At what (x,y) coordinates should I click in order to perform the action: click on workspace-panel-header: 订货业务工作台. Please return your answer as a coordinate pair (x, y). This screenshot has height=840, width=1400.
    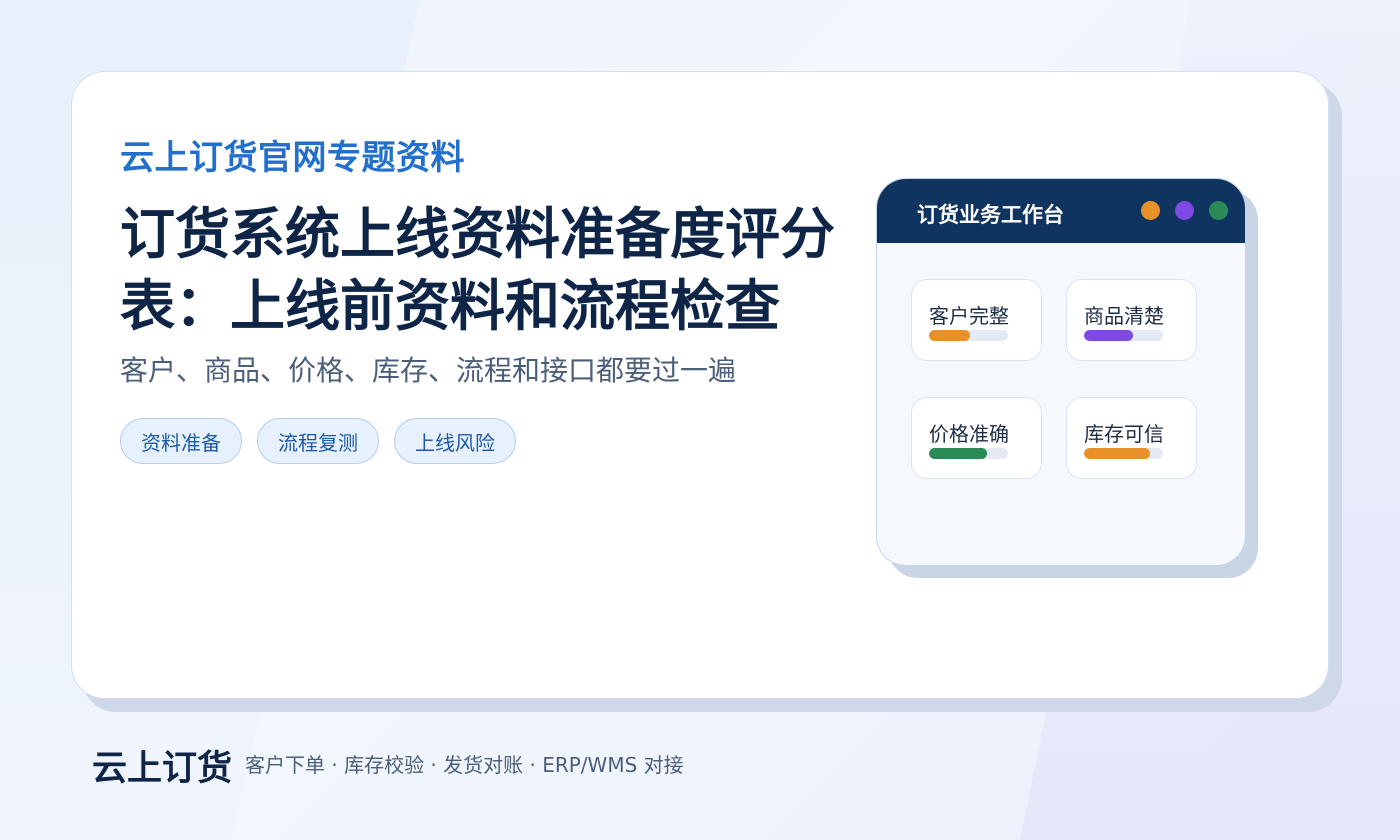
    Looking at the image, I should click on (1061, 211).